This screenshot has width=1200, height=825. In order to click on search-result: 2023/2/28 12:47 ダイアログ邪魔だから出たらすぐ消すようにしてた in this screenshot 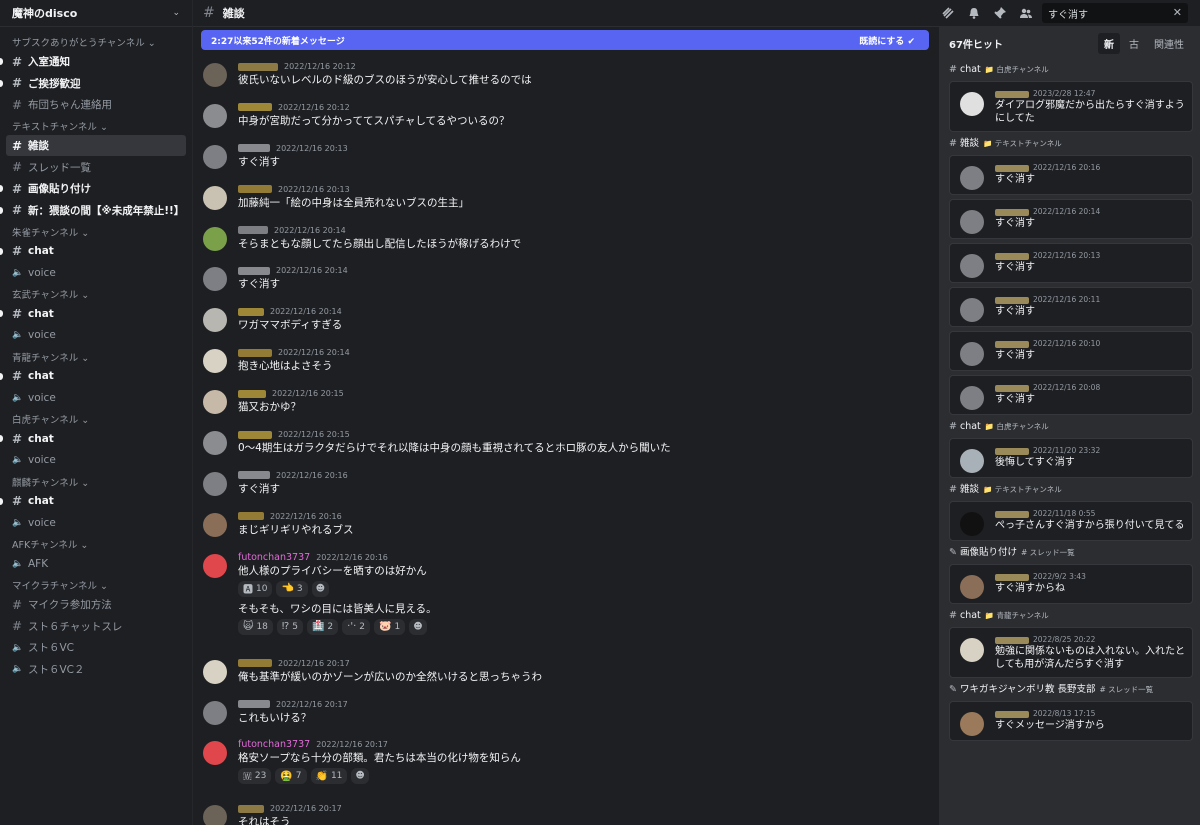, I will do `click(1071, 106)`.